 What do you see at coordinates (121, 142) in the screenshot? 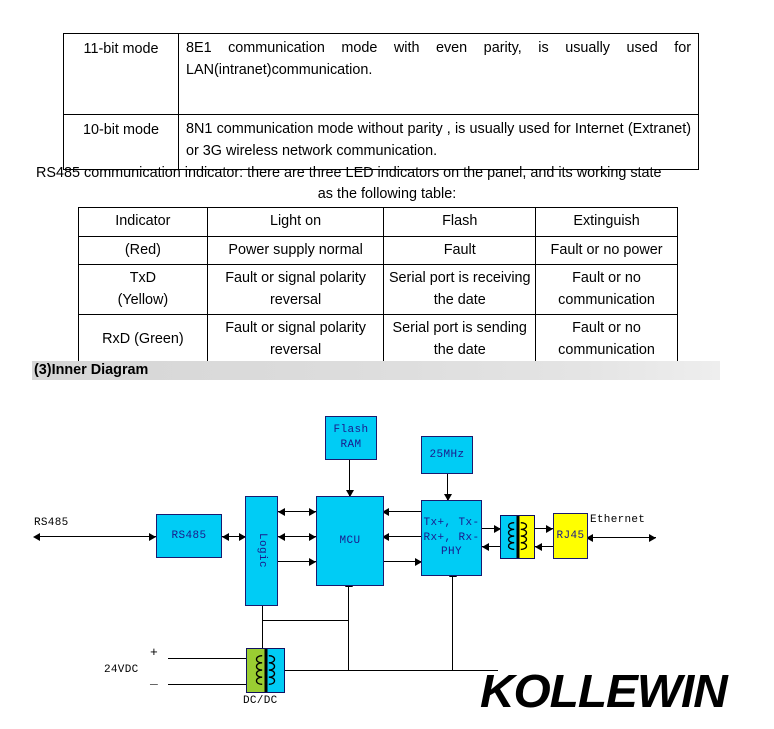
I see `mode-name-cell: 10-bit mode` at bounding box center [121, 142].